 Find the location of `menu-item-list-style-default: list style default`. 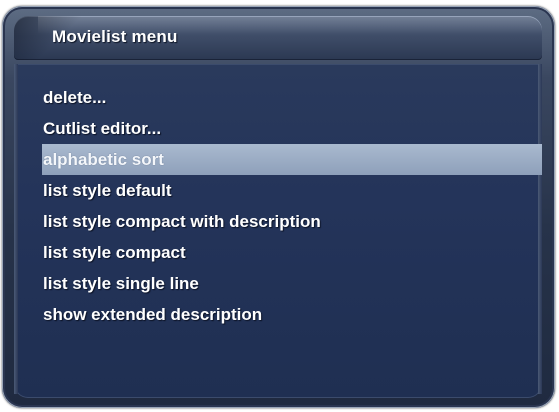

menu-item-list-style-default: list style default is located at coordinates (278, 190).